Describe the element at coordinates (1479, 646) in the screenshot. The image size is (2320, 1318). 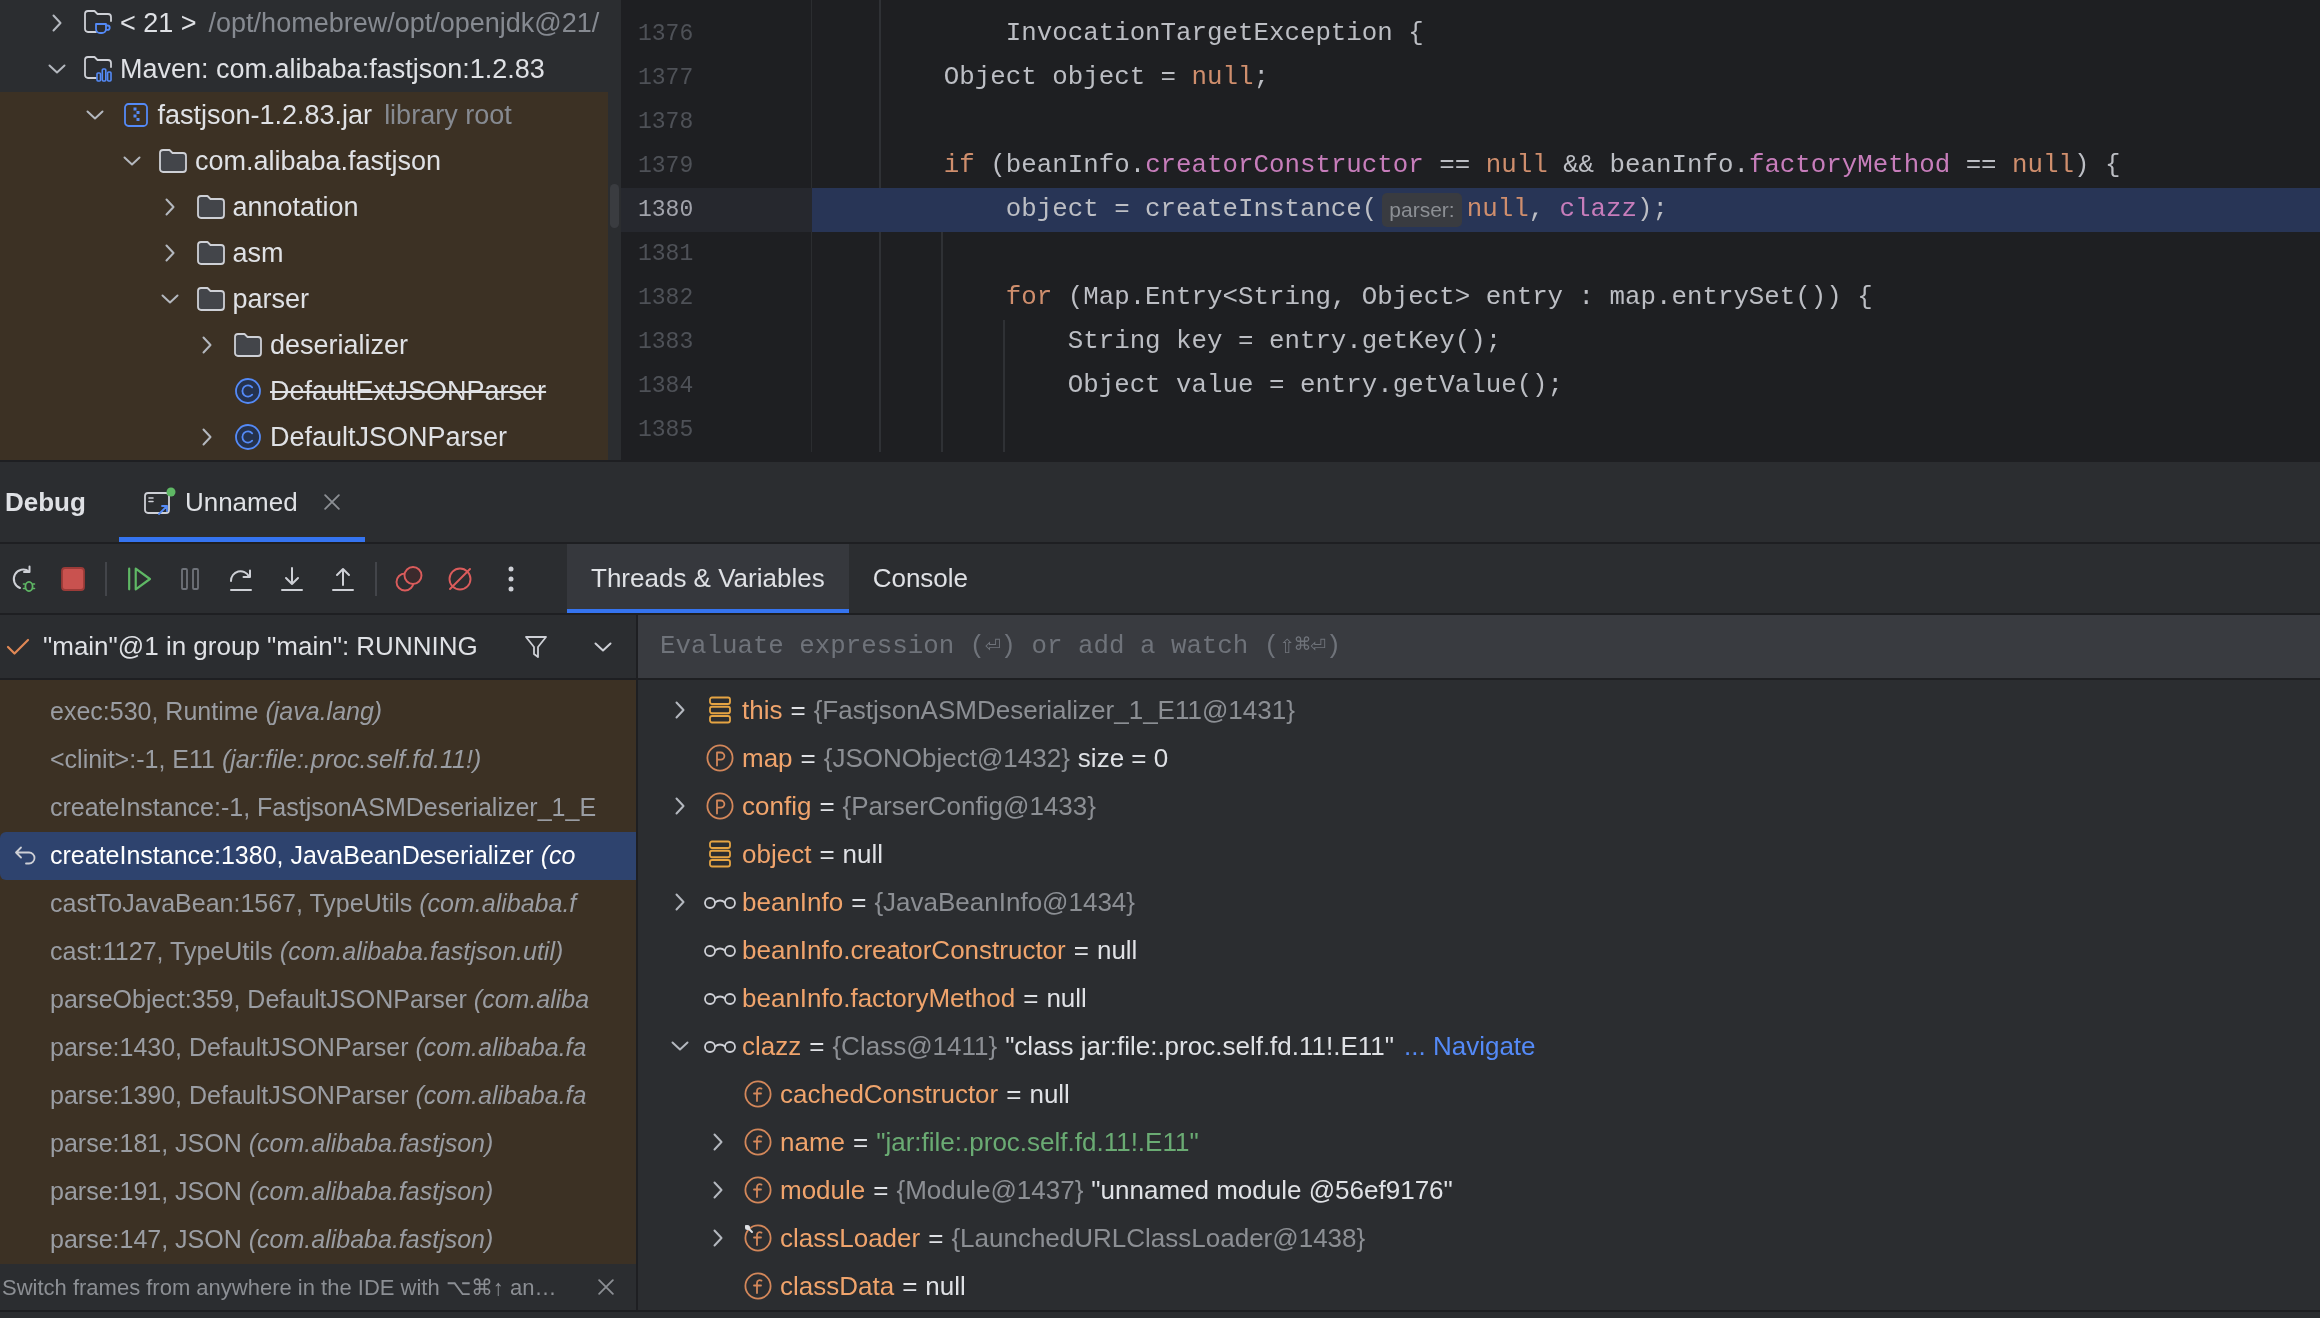
I see `evaluate-expression-field: Evaluate expression (⏎) or add a watch (⇧⌘⏎)` at that location.